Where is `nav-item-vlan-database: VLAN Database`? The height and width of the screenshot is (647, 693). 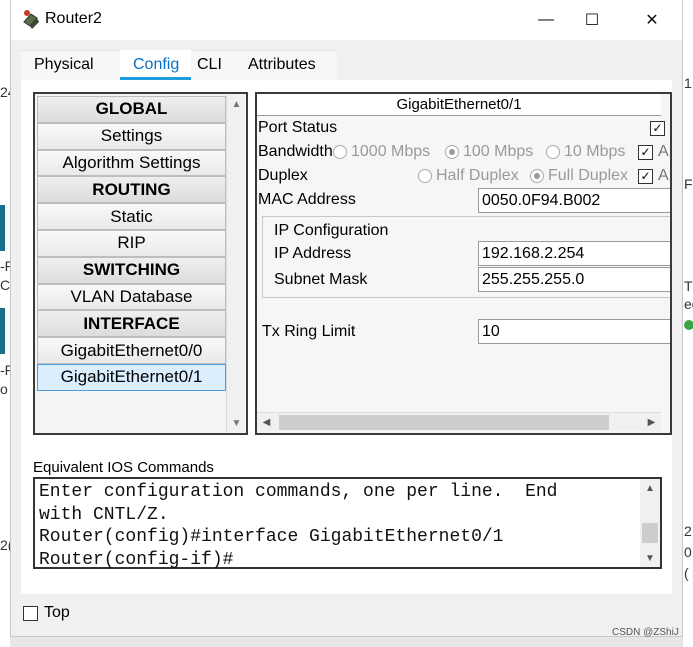
nav-item-vlan-database: VLAN Database is located at coordinates (131, 297).